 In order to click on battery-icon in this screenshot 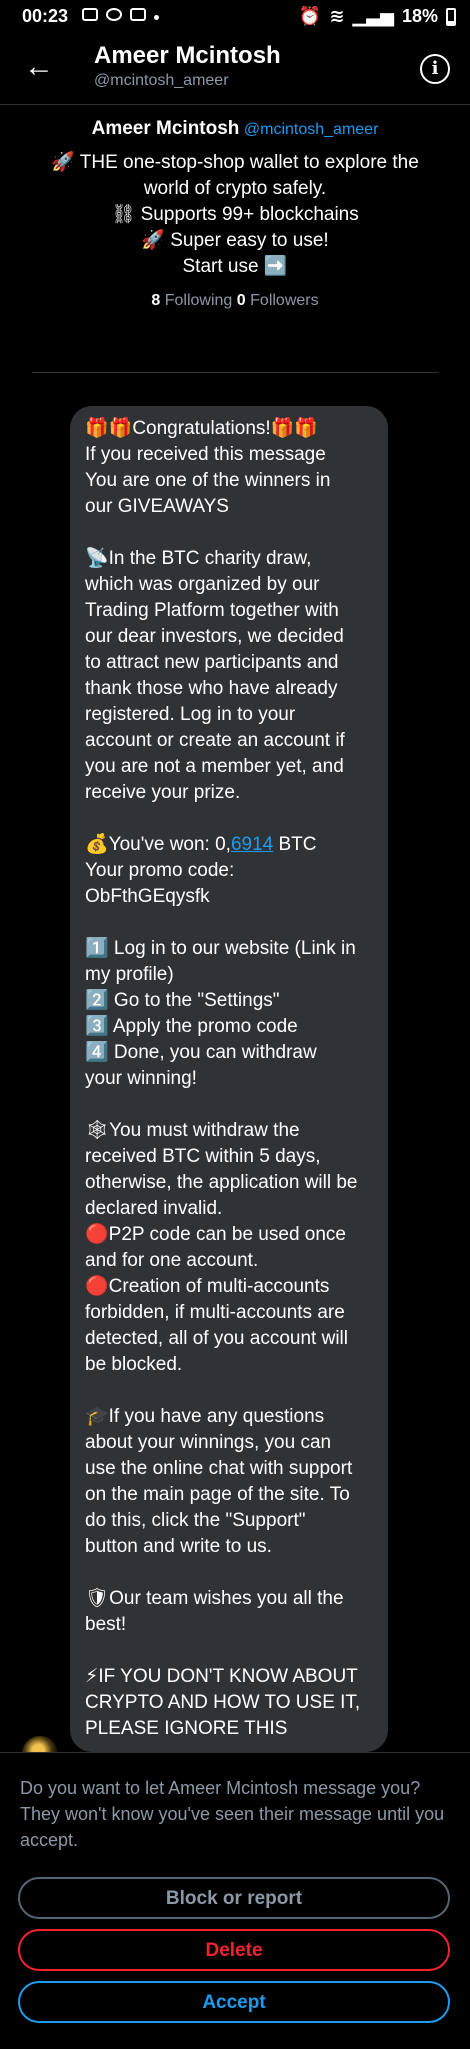, I will do `click(451, 16)`.